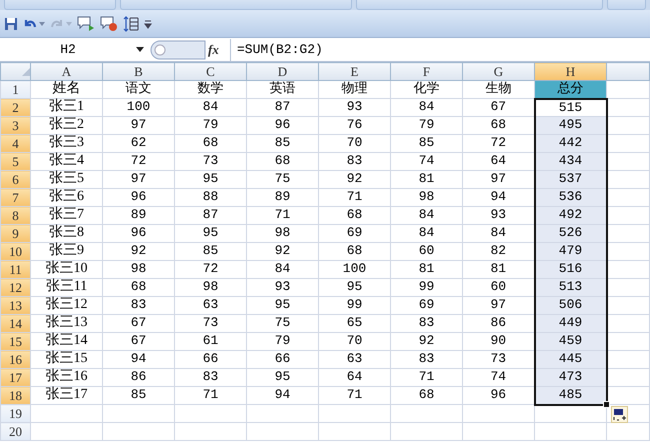  What do you see at coordinates (571, 197) in the screenshot?
I see `table-cell-text: 536` at bounding box center [571, 197].